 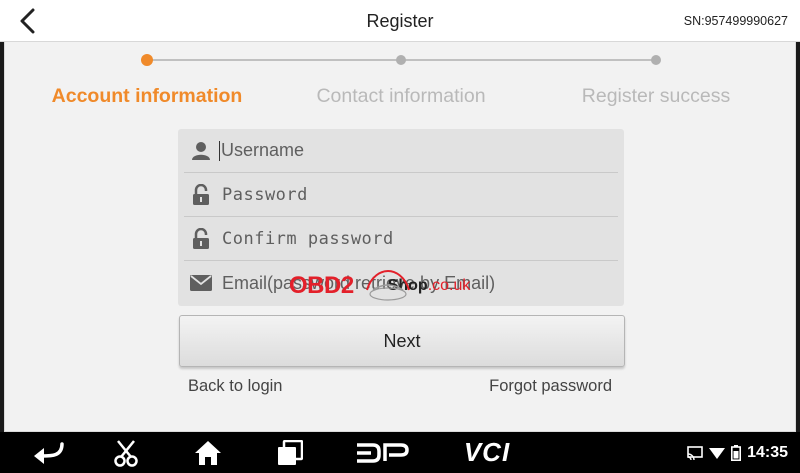 What do you see at coordinates (402, 341) in the screenshot?
I see `next-button: Next` at bounding box center [402, 341].